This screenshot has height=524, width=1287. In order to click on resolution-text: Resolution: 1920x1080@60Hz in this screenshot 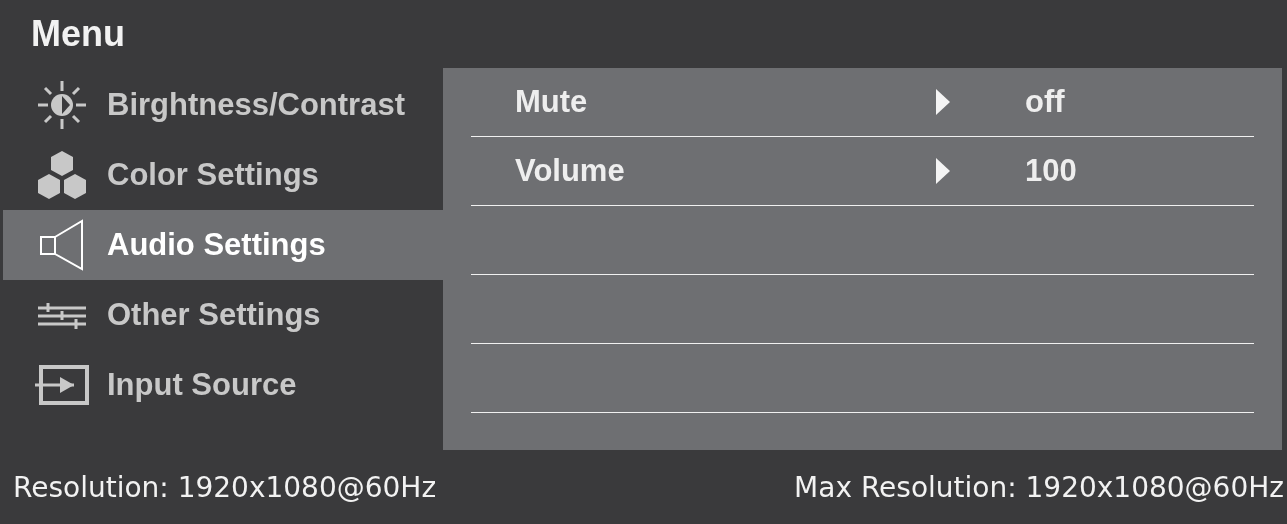, I will do `click(225, 487)`.